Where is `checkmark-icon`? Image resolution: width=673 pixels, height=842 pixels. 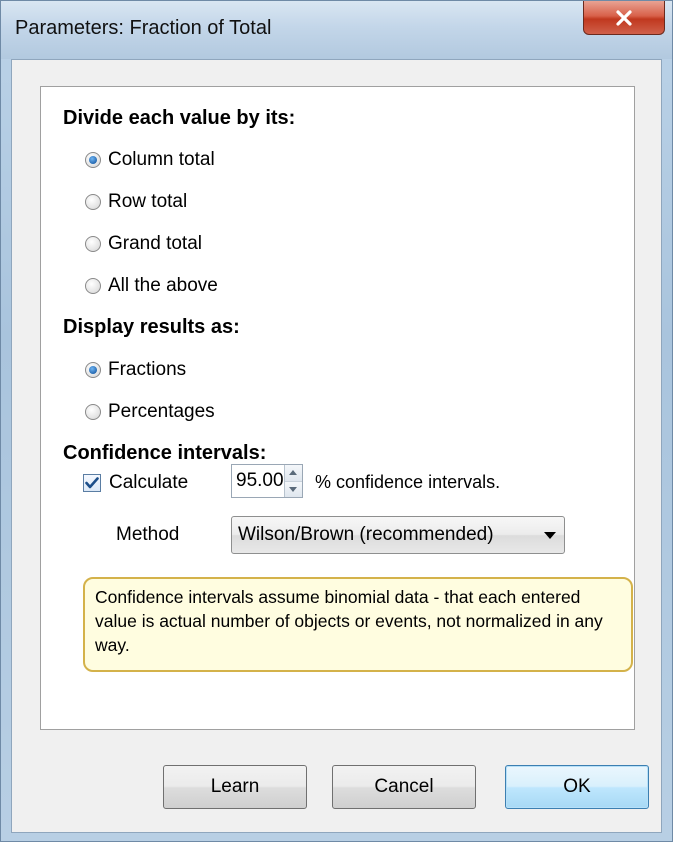 checkmark-icon is located at coordinates (92, 483).